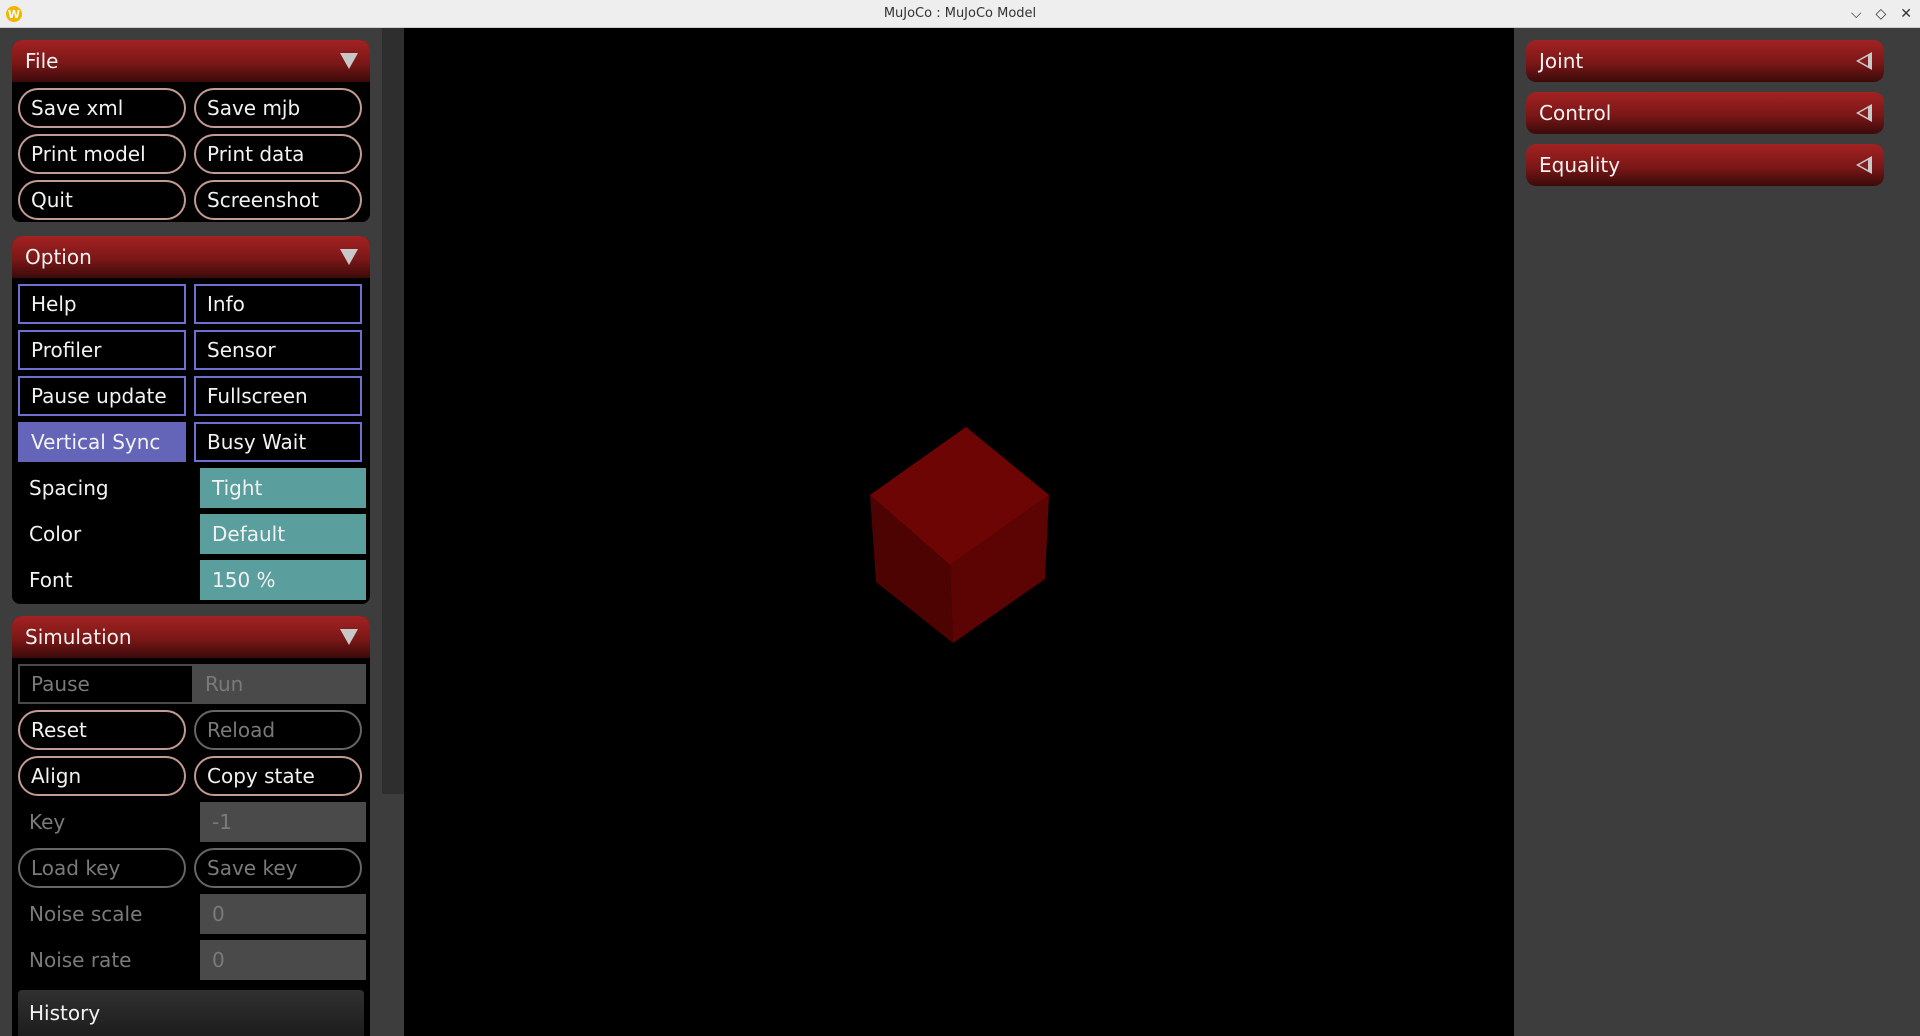  What do you see at coordinates (278, 108) in the screenshot?
I see `save-mjb-button: Save mjb` at bounding box center [278, 108].